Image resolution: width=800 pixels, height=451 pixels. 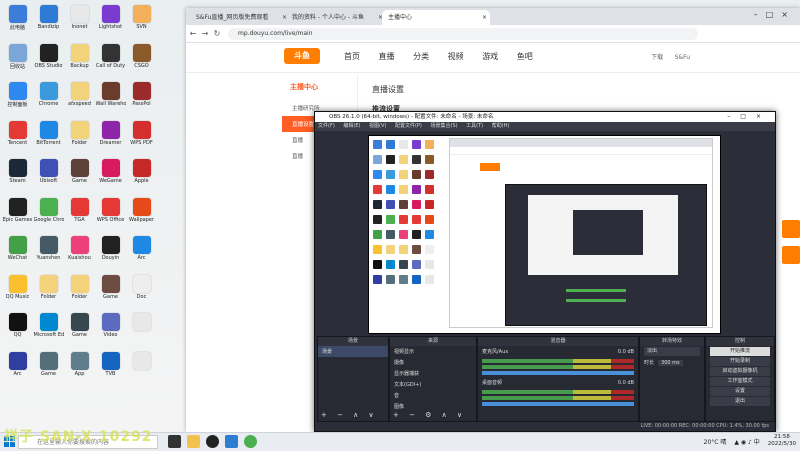 What do you see at coordinates (193, 441) in the screenshot?
I see `file-explorer-icon` at bounding box center [193, 441].